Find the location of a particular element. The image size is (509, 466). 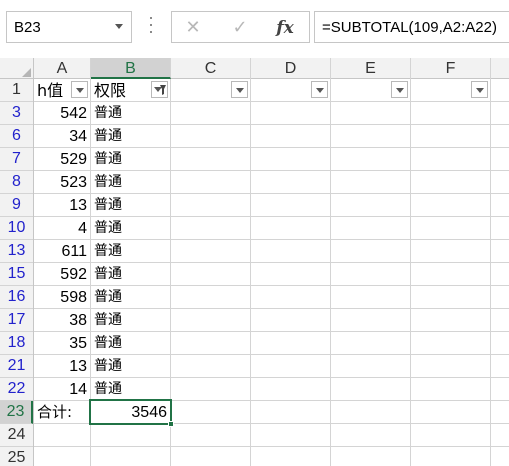

cell-a: 542 is located at coordinates (62, 113).